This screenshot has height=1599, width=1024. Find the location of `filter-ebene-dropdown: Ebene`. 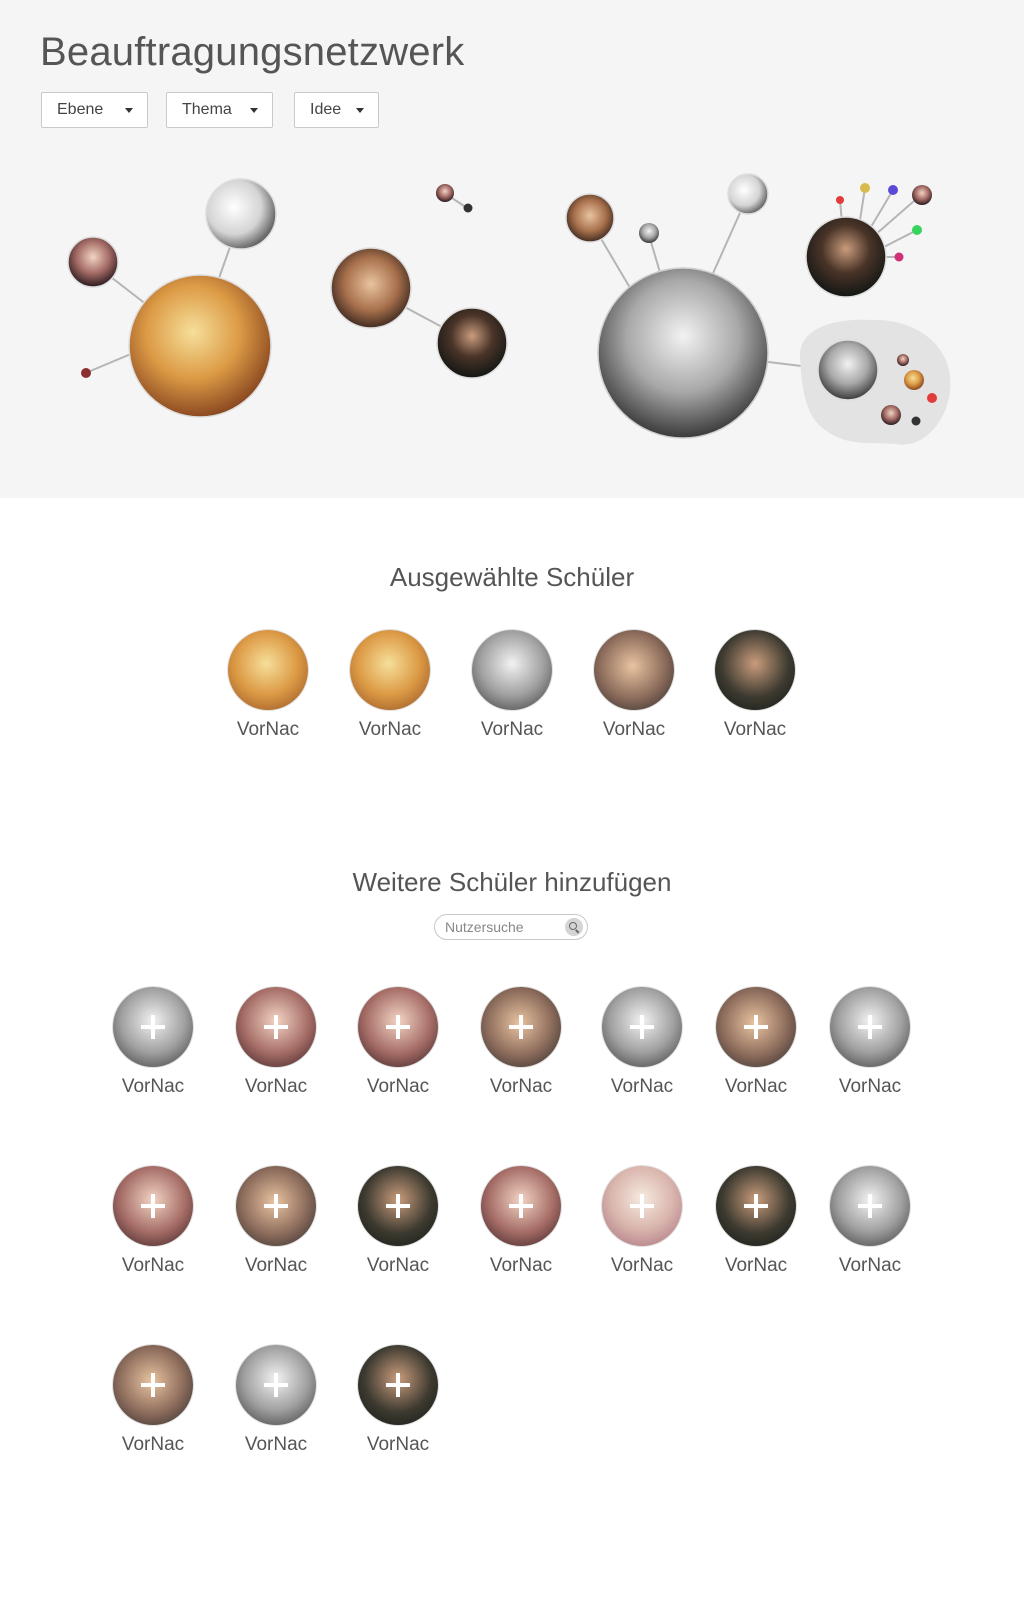

filter-ebene-dropdown: Ebene is located at coordinates (94, 110).